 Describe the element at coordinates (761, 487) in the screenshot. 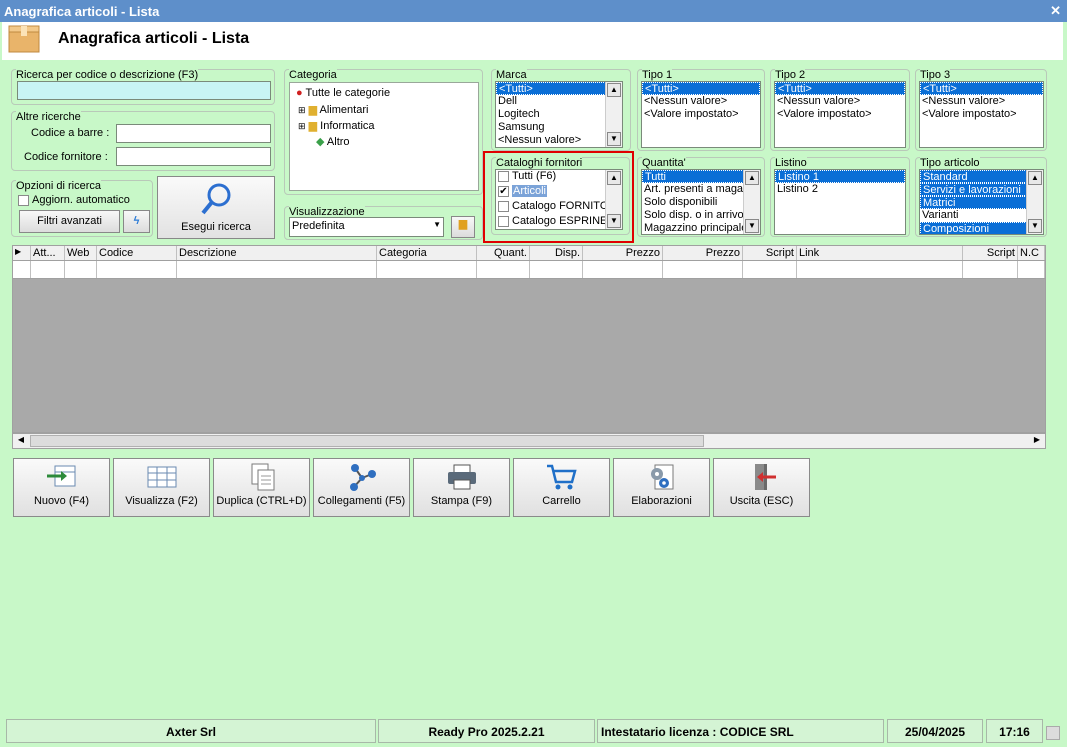

I see `exit-button: Uscita (ESC)` at that location.